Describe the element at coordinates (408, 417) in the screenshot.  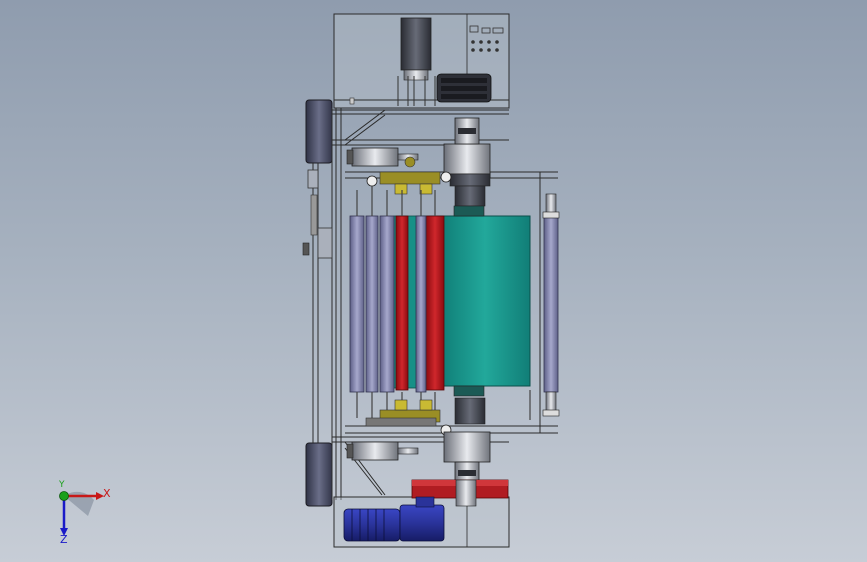
I see `bottom-gear-assembly` at that location.